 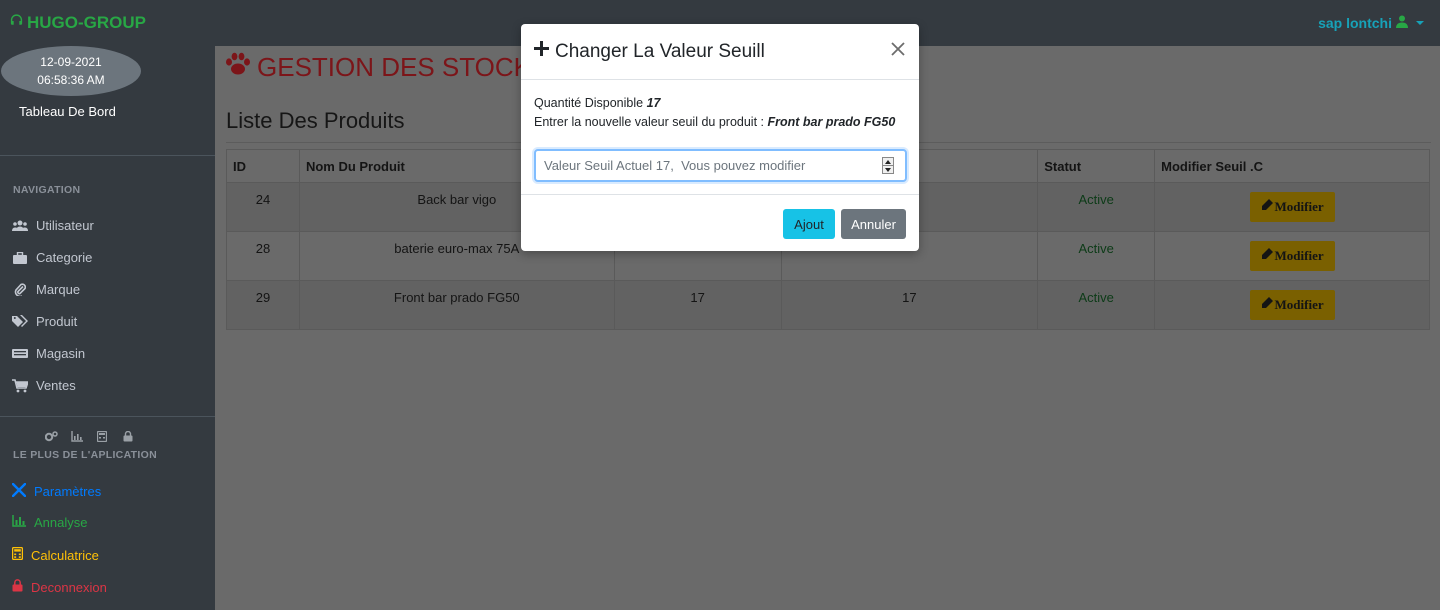 What do you see at coordinates (16, 23) in the screenshot?
I see `headset-icon` at bounding box center [16, 23].